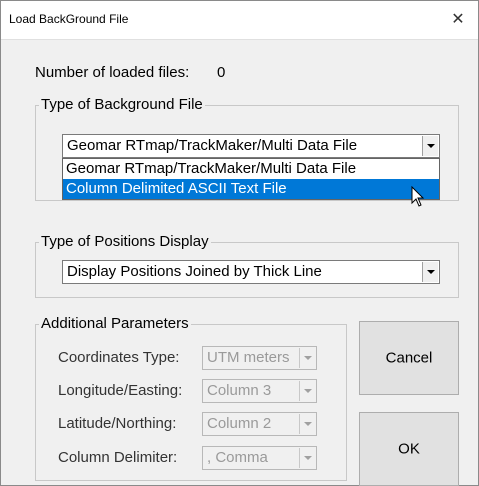 The width and height of the screenshot is (479, 486). What do you see at coordinates (248, 357) in the screenshot?
I see `coordinates-type-value: UTM meters` at bounding box center [248, 357].